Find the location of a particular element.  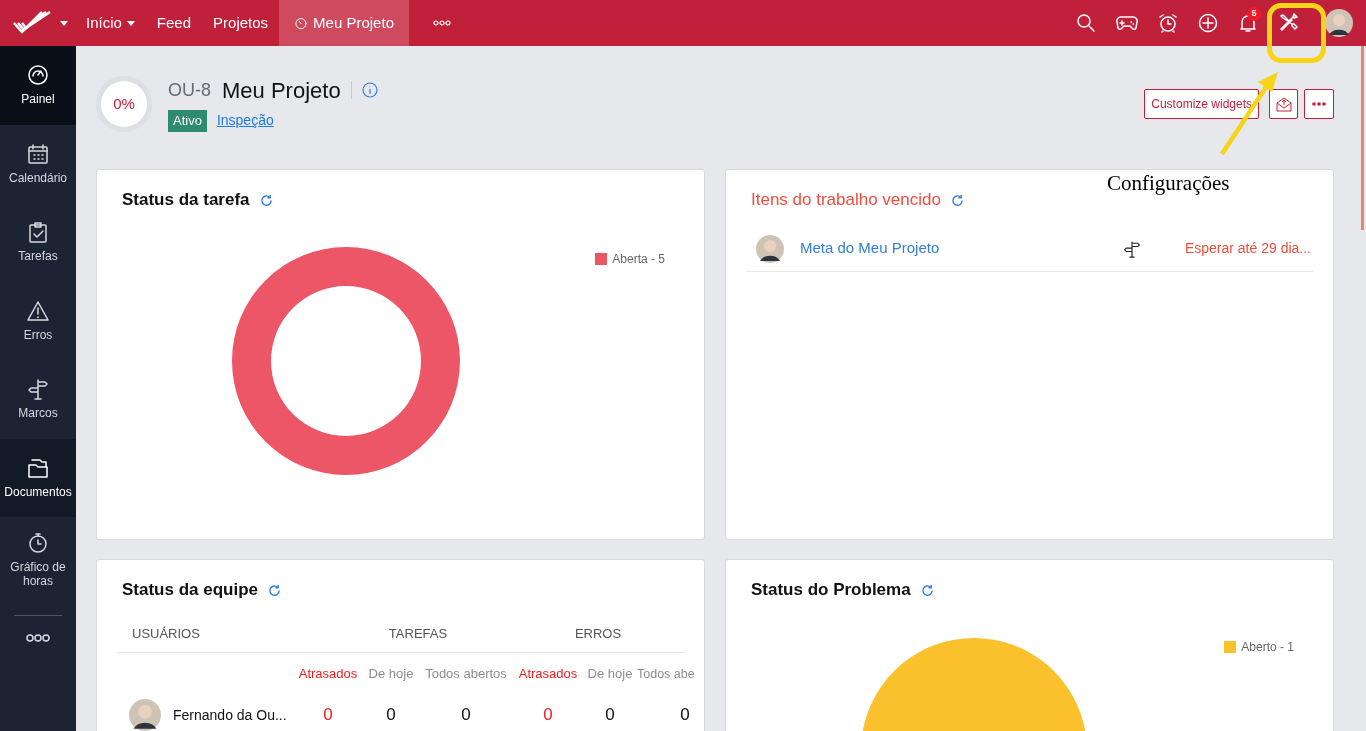

sidebar-item: Calendário is located at coordinates (38, 163).